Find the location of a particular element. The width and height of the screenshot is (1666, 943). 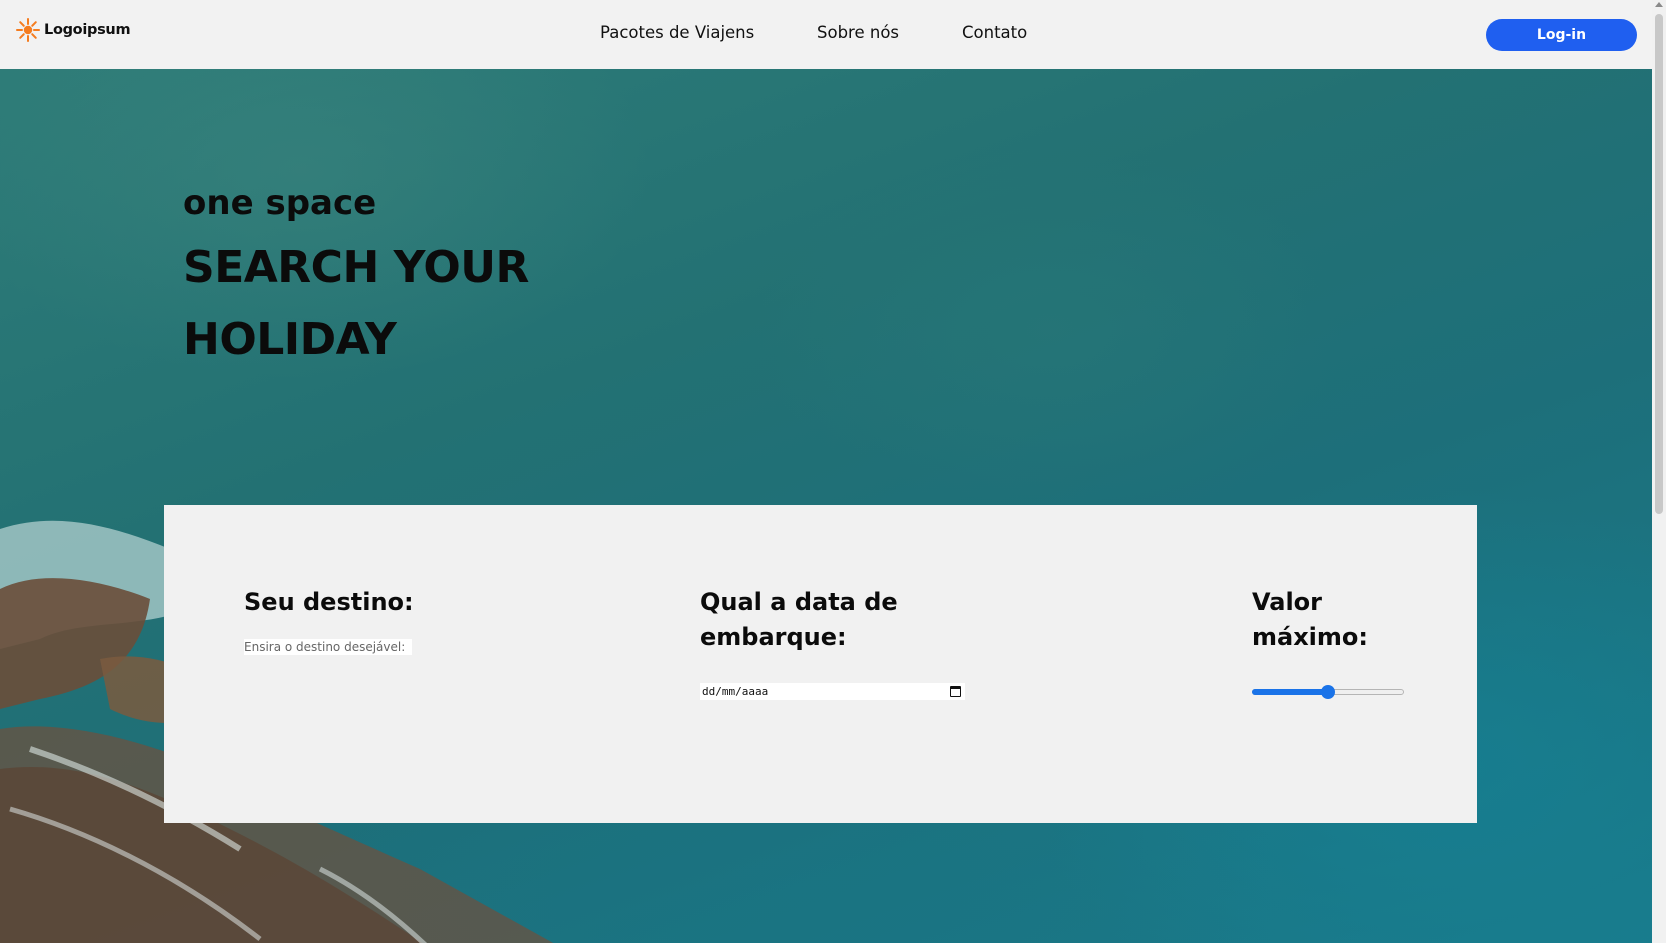

hero-subtitle: one space is located at coordinates (280, 203).